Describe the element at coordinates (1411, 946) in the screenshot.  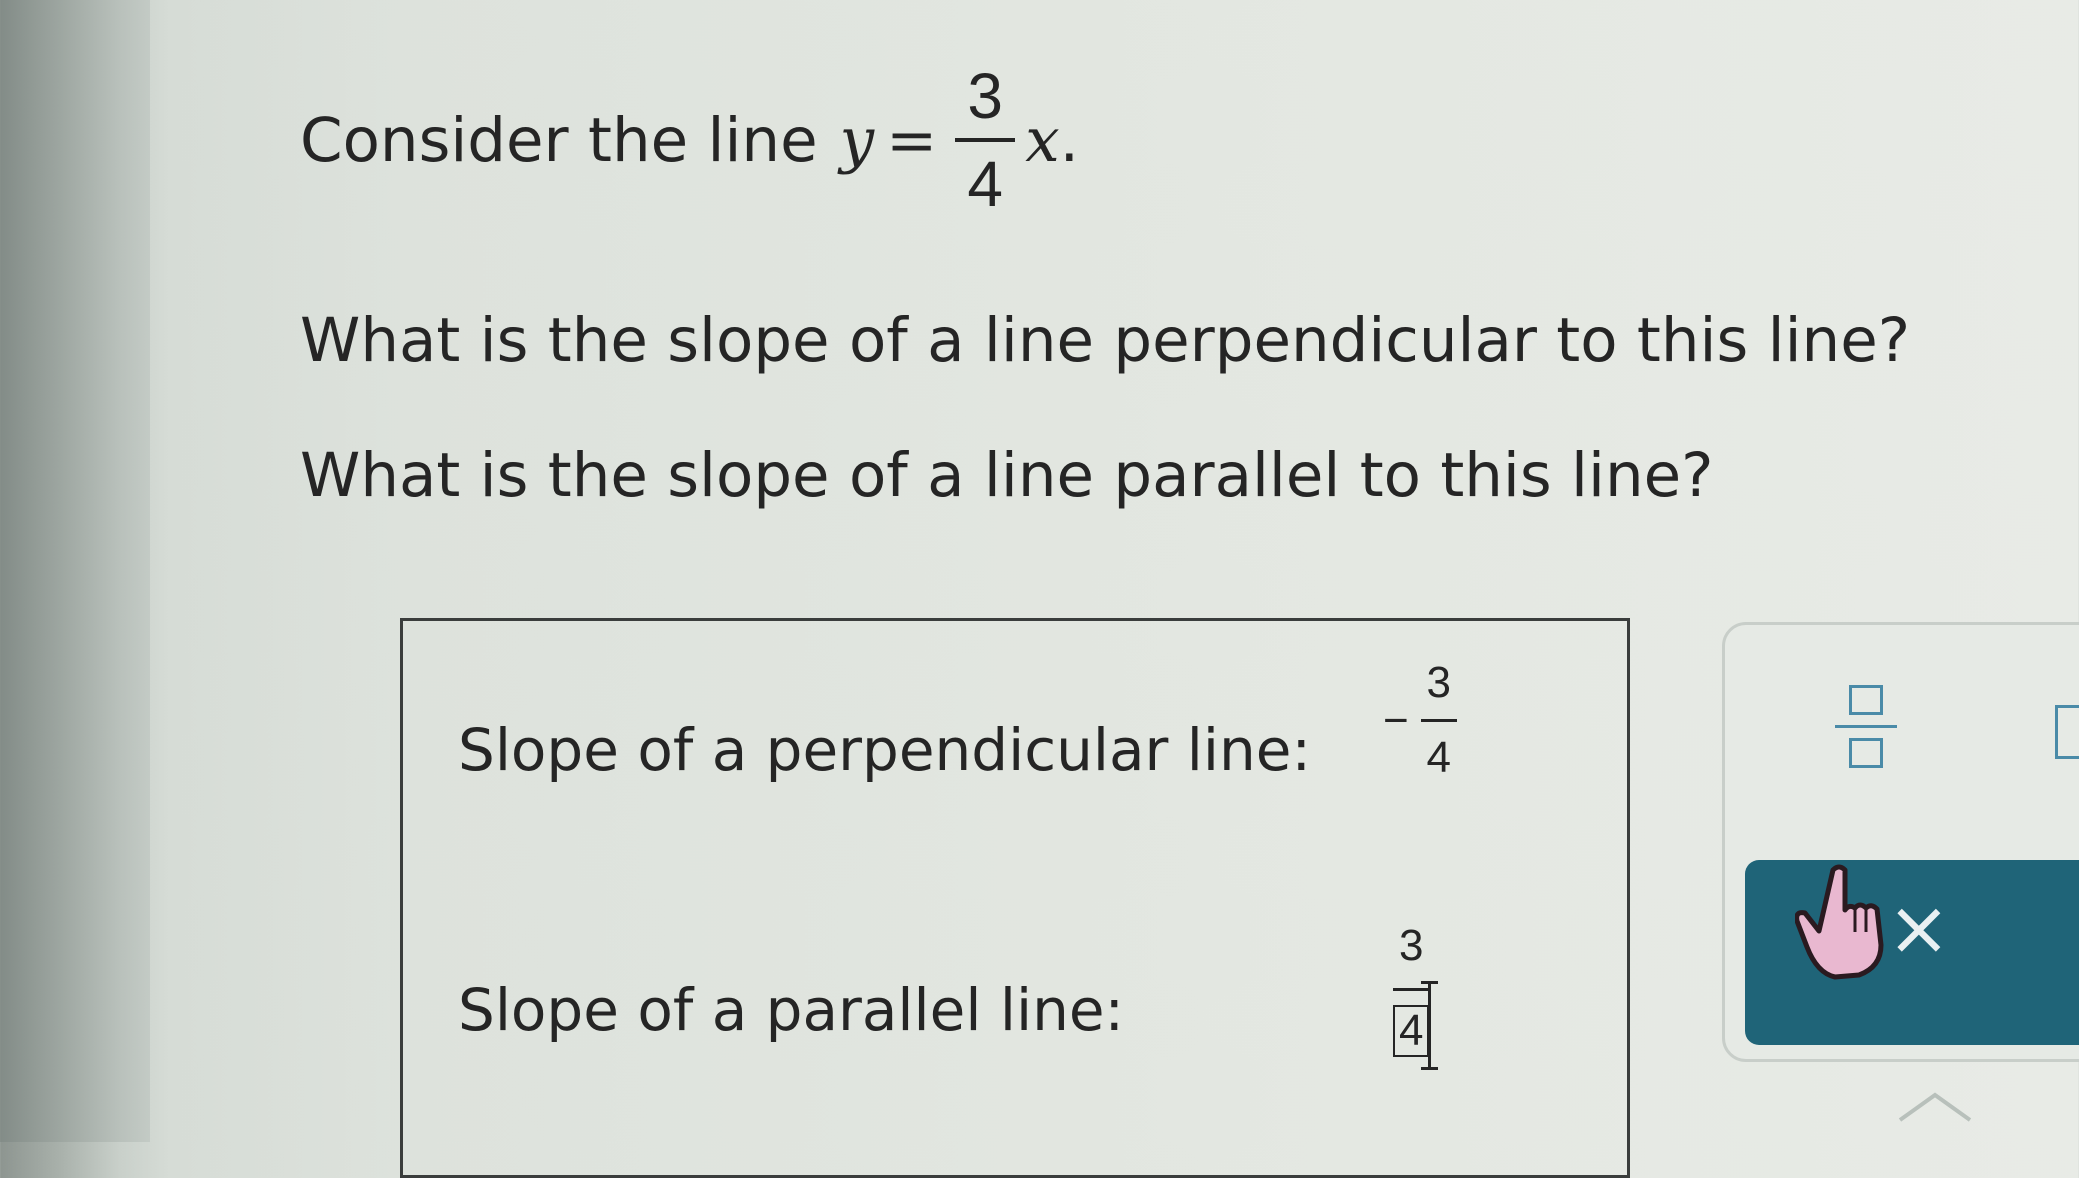
I see `parallel-numerator: 3` at that location.